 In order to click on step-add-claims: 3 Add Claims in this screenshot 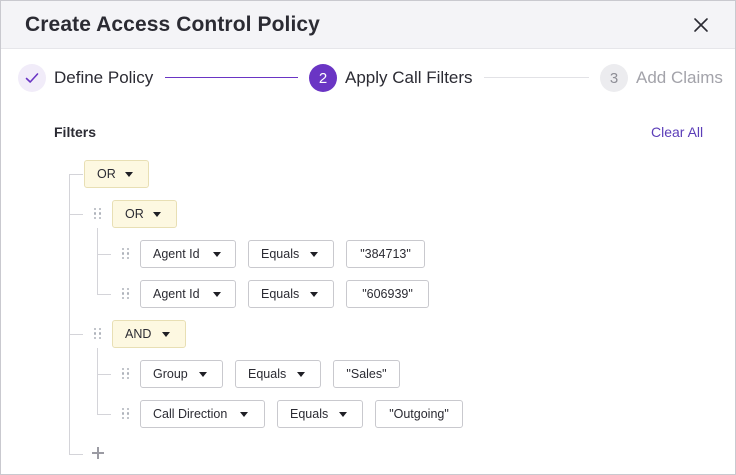, I will do `click(661, 78)`.